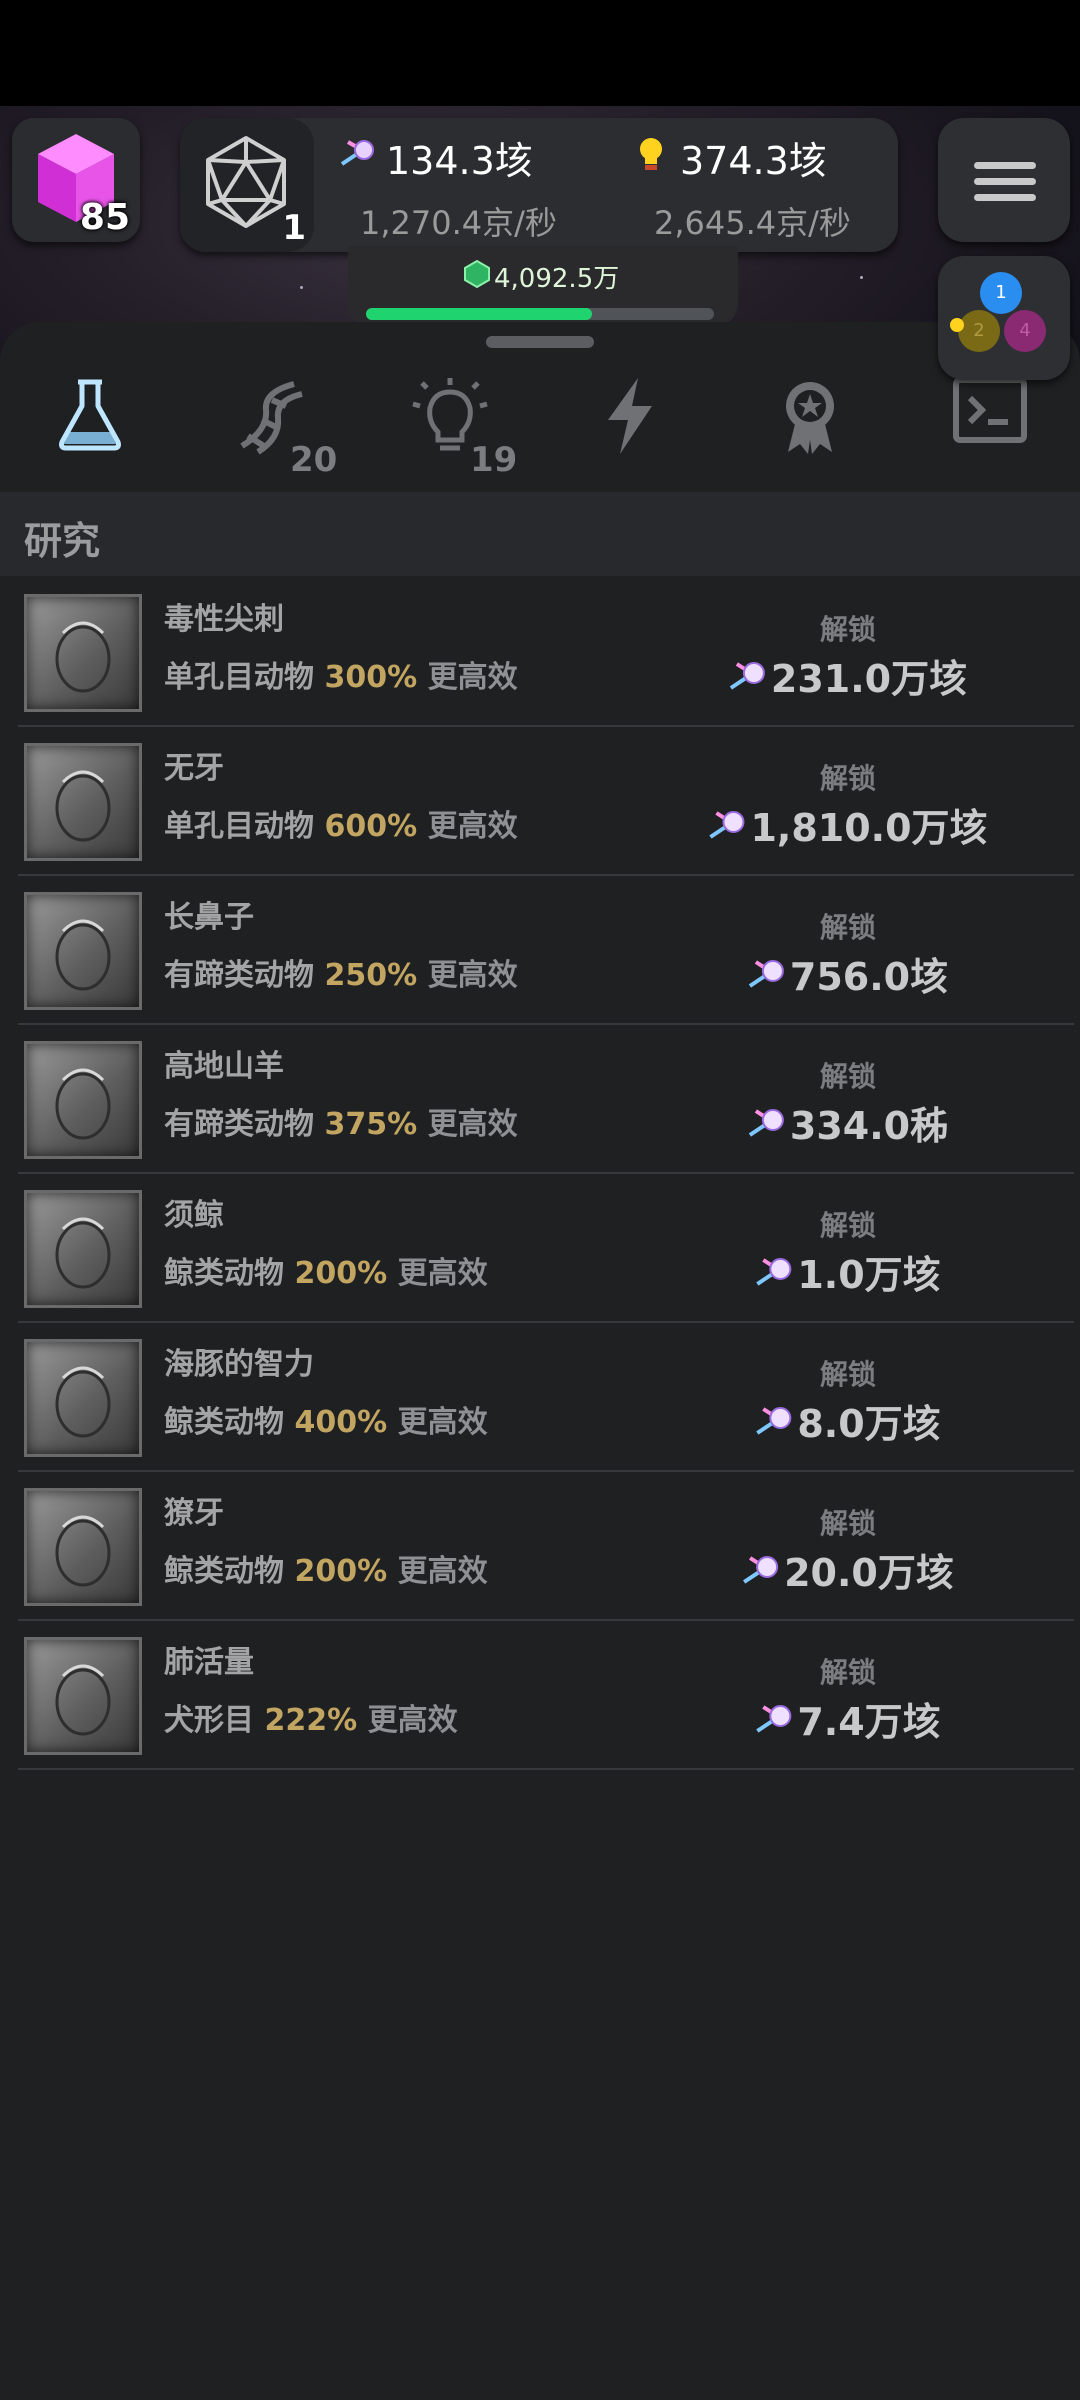  I want to click on score-progress-bar, so click(540, 314).